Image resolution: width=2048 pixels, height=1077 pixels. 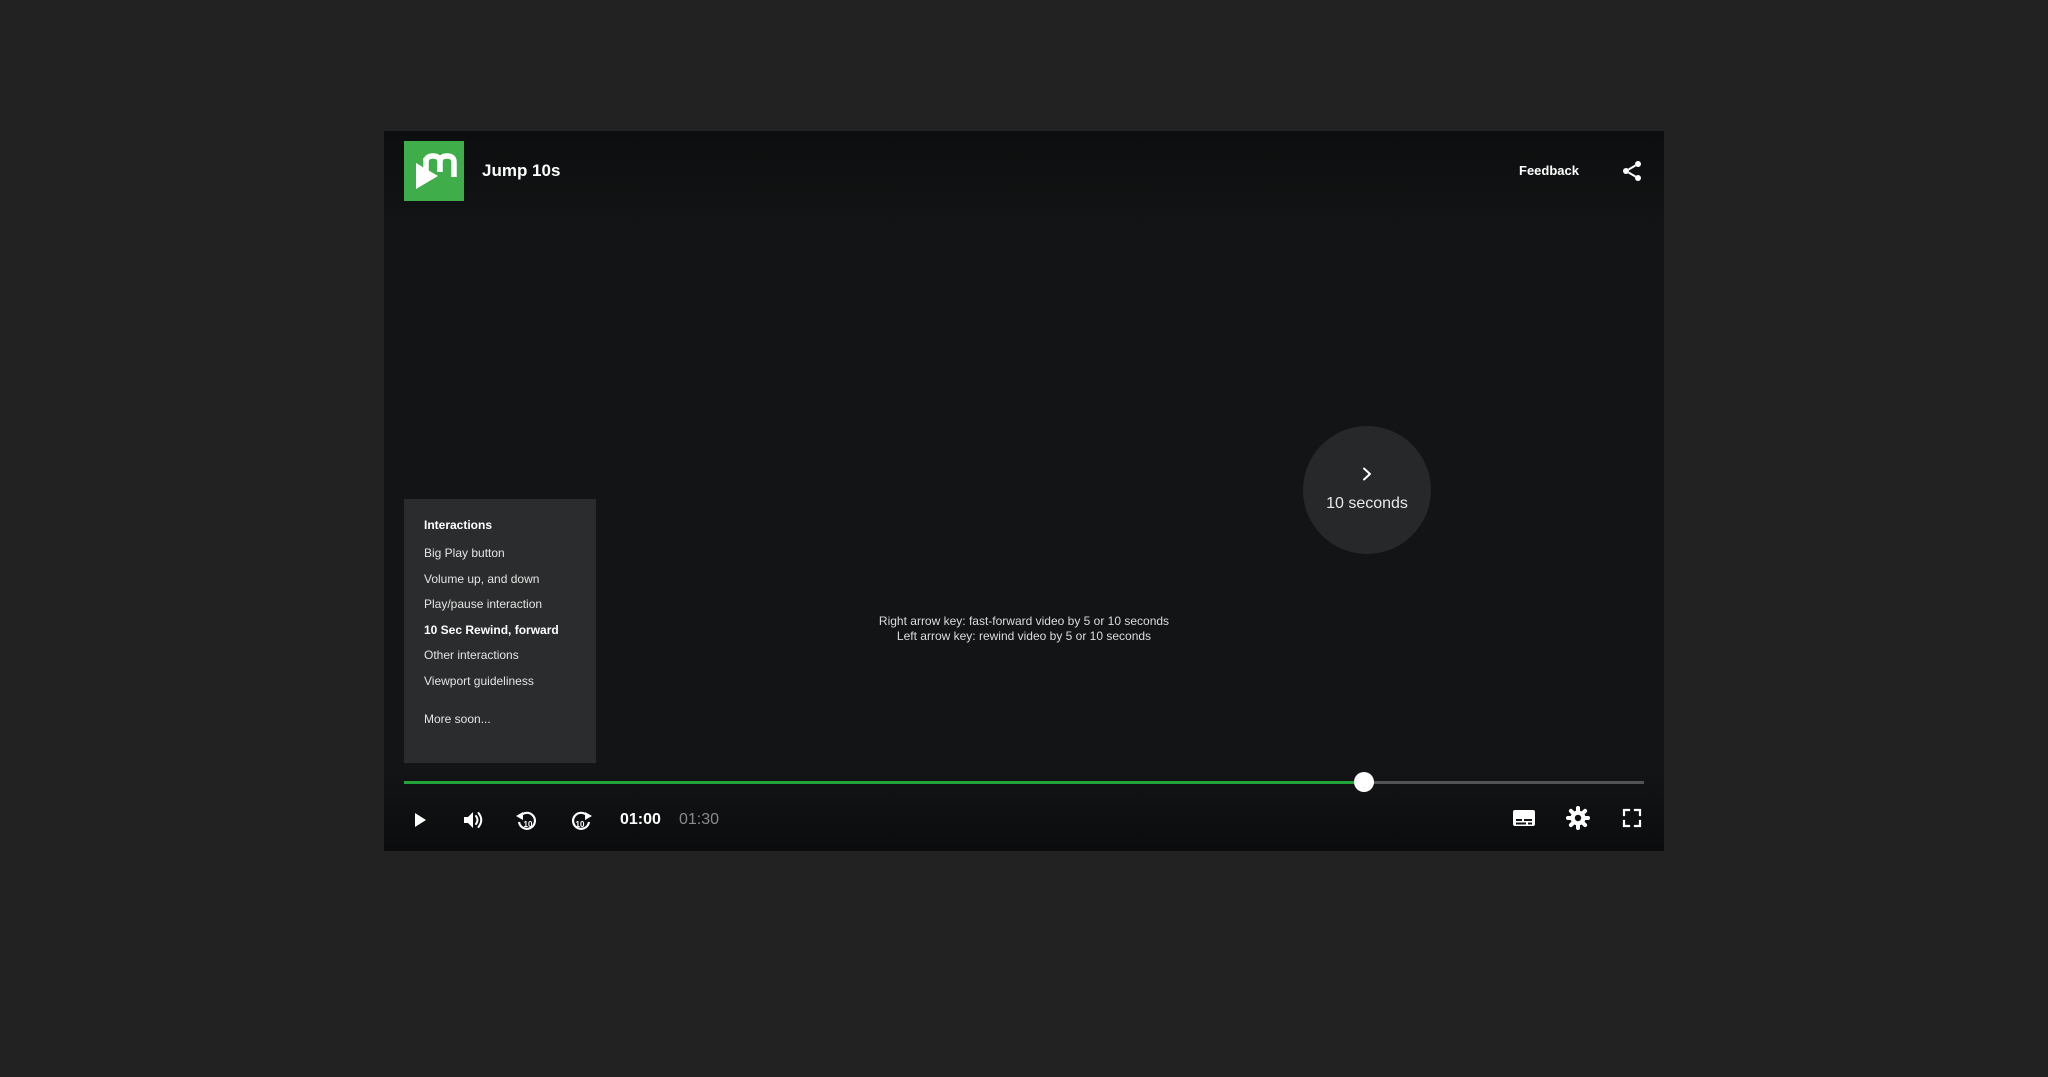 What do you see at coordinates (500, 681) in the screenshot?
I see `menu-item-viewport: Viewport guideliness` at bounding box center [500, 681].